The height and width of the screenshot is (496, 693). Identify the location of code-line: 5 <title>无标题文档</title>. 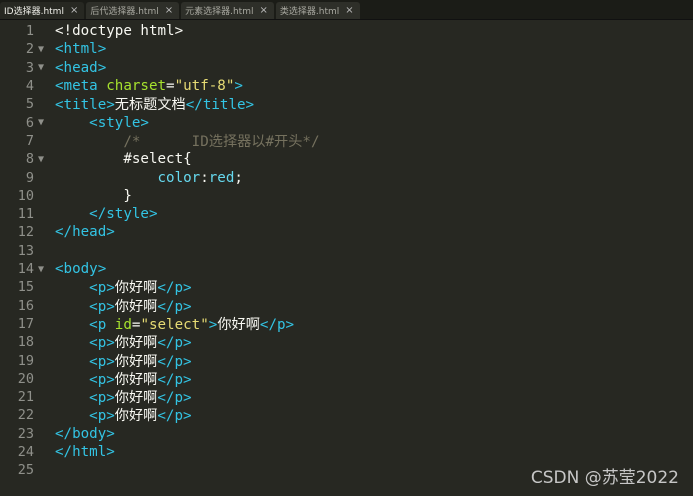
(346, 104).